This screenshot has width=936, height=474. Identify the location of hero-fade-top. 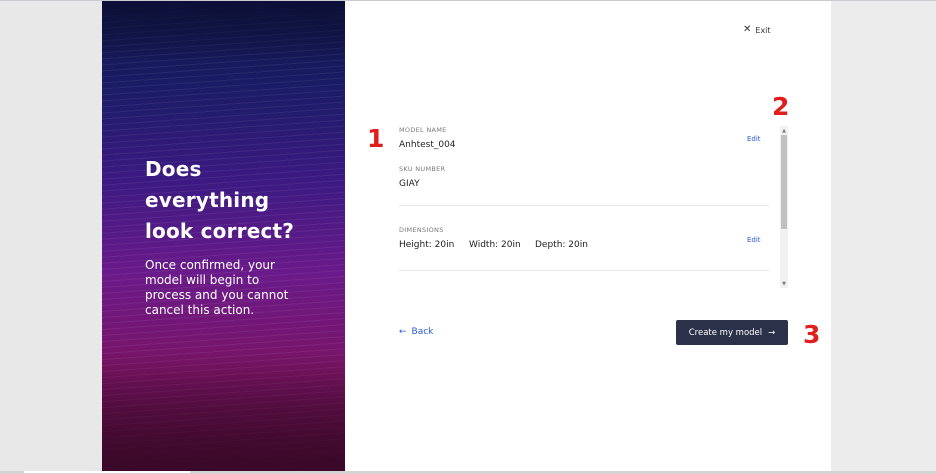
(223, 31).